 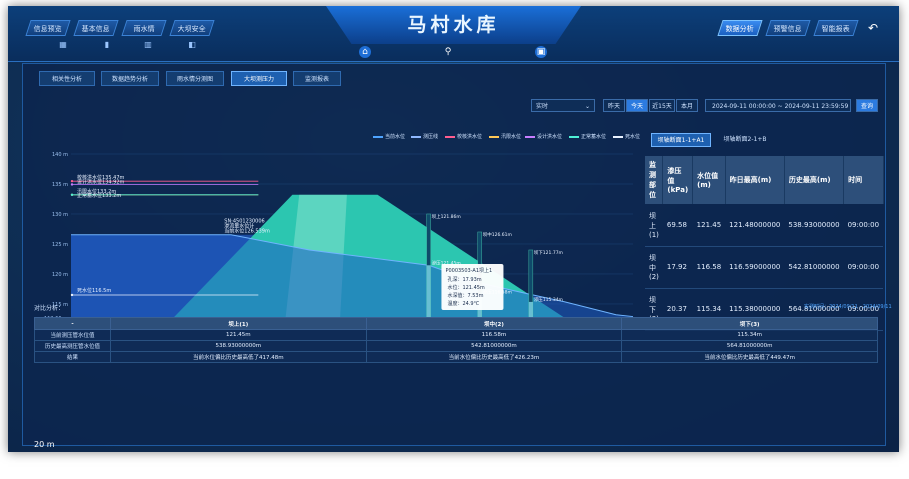 I want to click on doc-icon: ▮, so click(x=107, y=44).